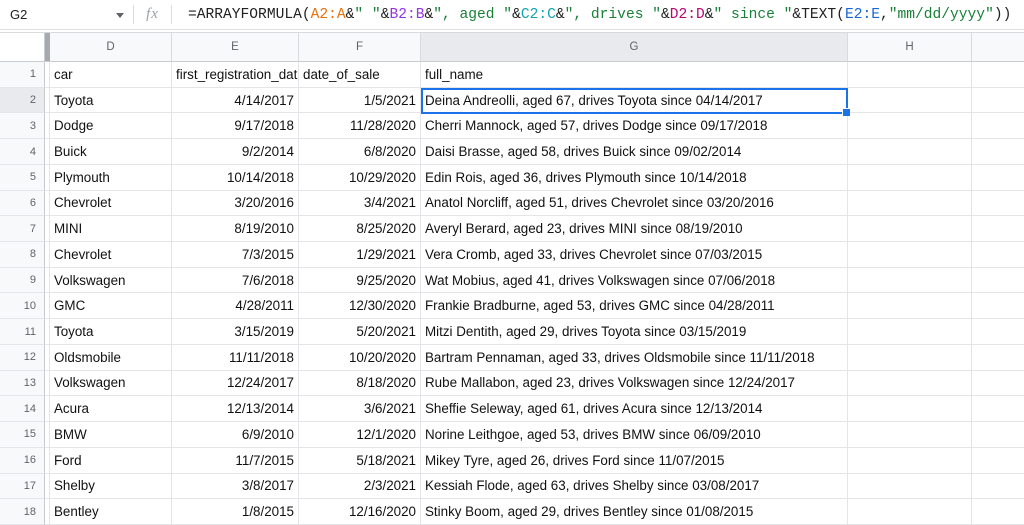 This screenshot has height=525, width=1024. I want to click on row-header: 15, so click(22, 435).